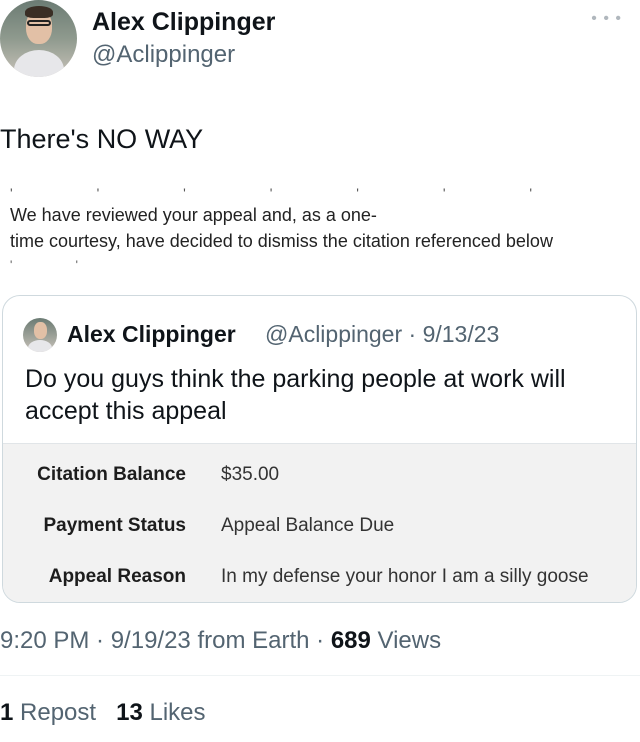  I want to click on quoted-author-meta: @Aclippinger · 9/13/23, so click(382, 334).